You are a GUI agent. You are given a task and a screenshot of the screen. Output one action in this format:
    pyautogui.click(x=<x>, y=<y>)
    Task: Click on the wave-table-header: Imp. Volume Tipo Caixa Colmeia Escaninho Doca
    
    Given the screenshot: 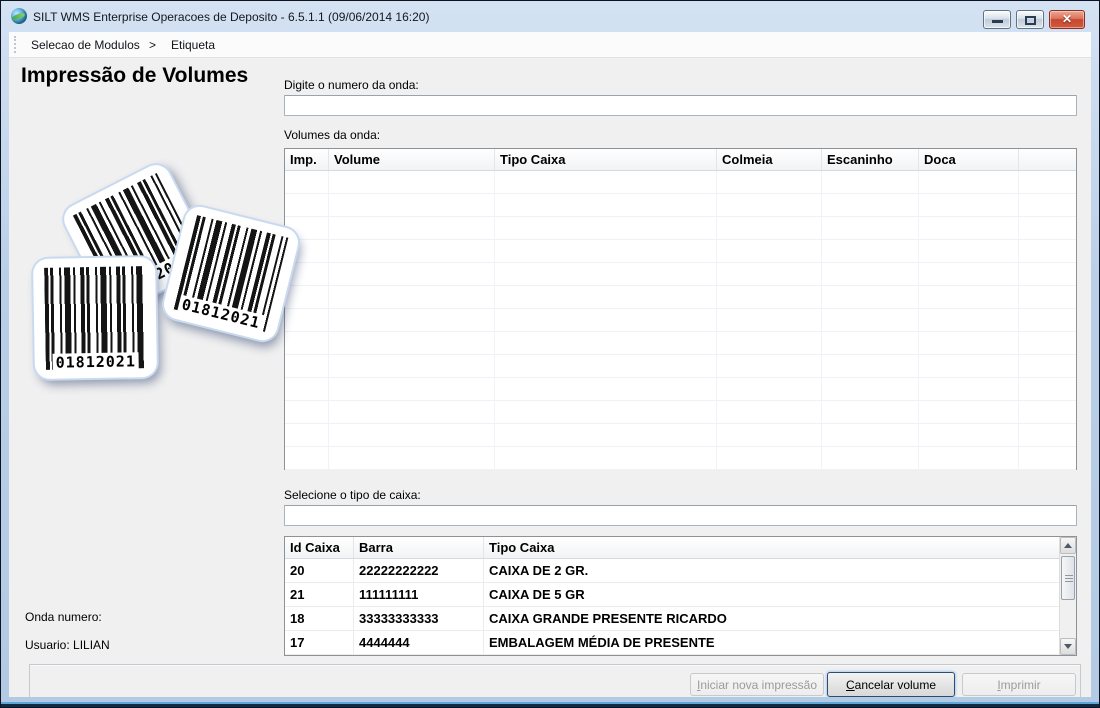 What is the action you would take?
    pyautogui.click(x=680, y=160)
    